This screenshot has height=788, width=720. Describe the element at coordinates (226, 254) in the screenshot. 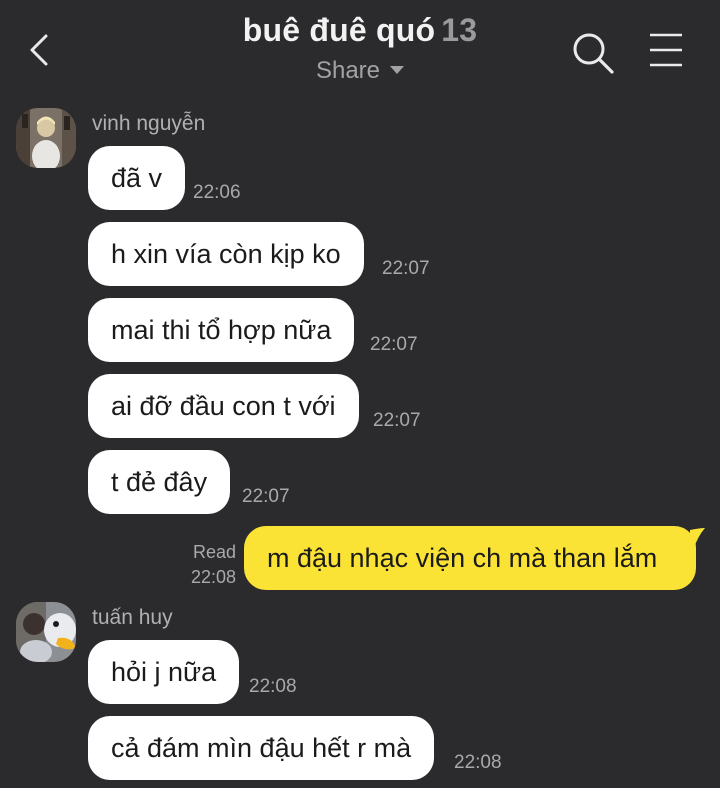

I see `message-bubble: h xin vía còn kịp ko` at that location.